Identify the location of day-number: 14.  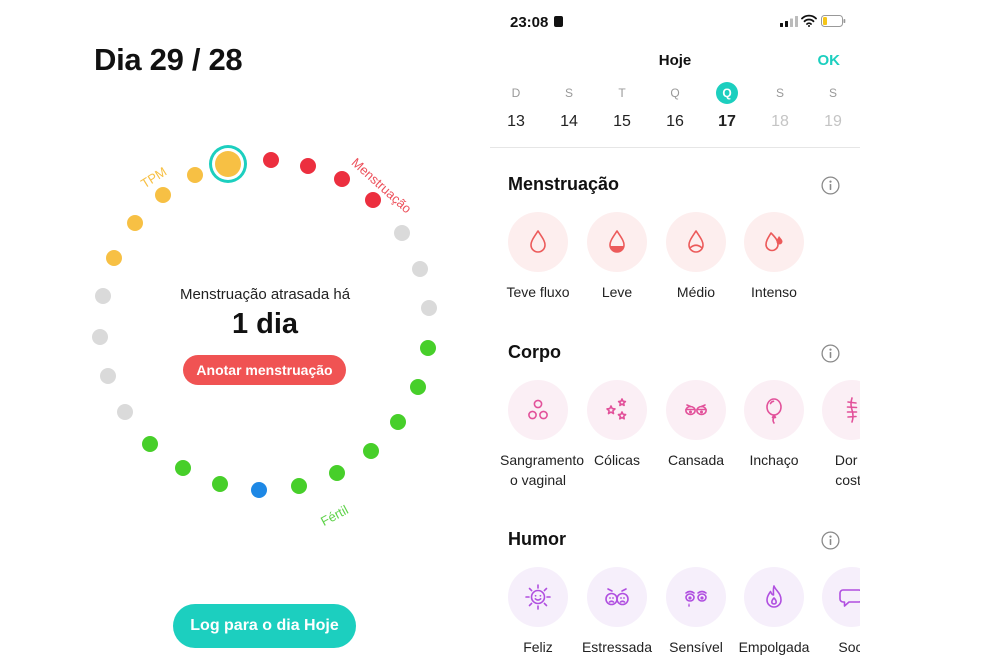
(569, 121).